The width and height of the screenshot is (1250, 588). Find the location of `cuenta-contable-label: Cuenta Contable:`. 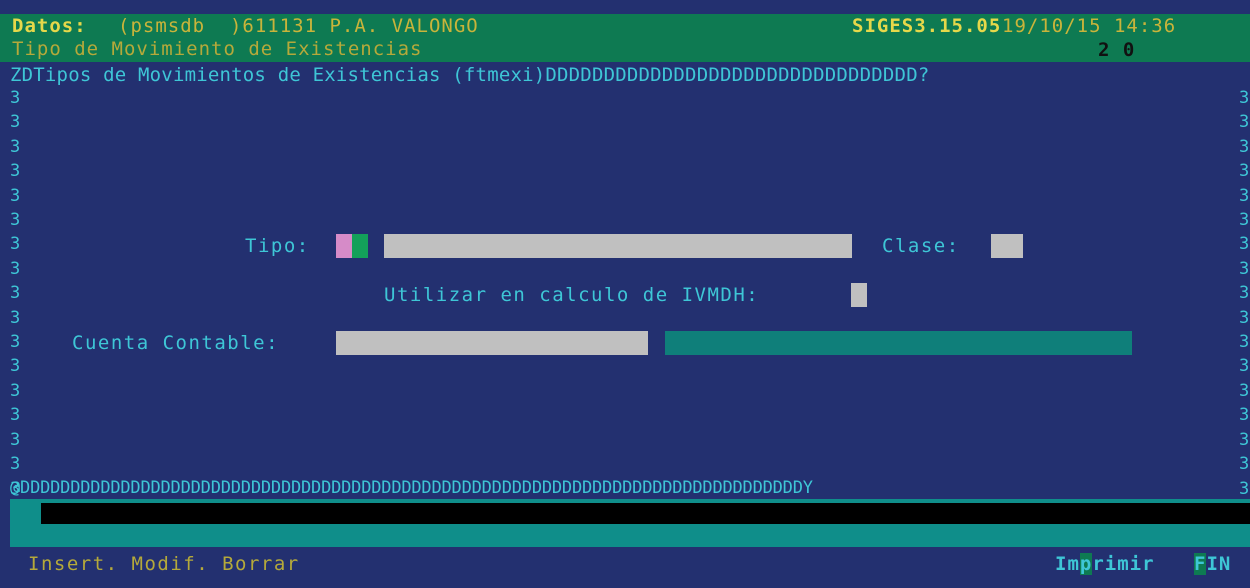

cuenta-contable-label: Cuenta Contable: is located at coordinates (176, 343).